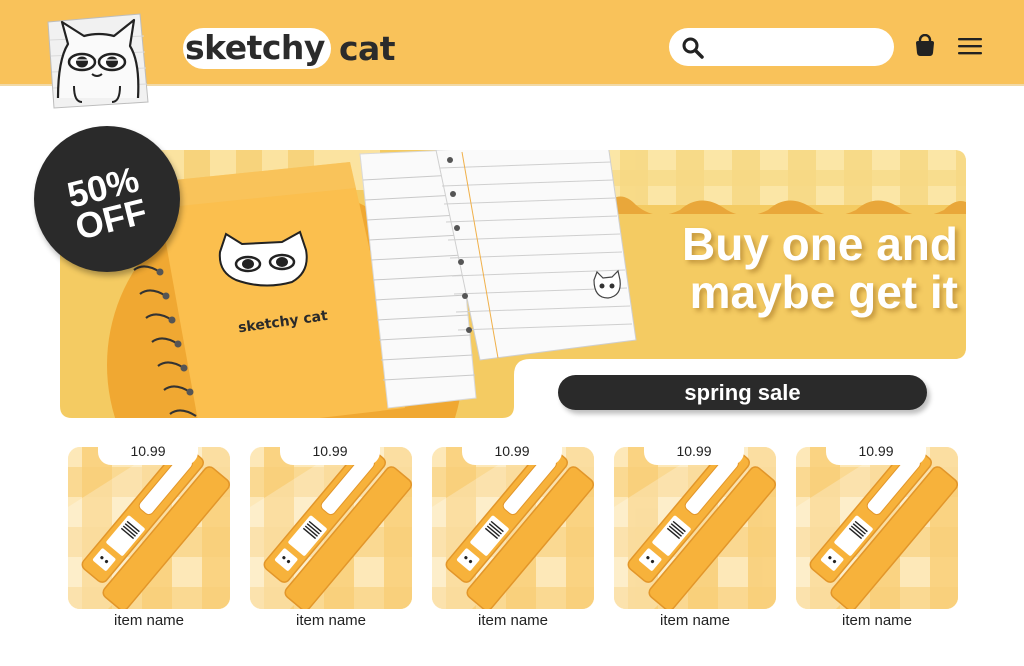  Describe the element at coordinates (742, 392) in the screenshot. I see `spring-sale-button: spring sale` at that location.